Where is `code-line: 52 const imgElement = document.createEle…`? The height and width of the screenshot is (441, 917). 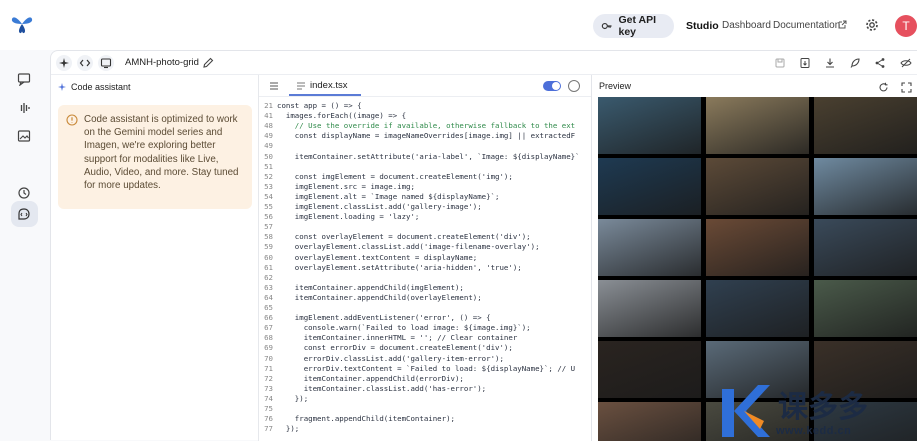
code-line: 52 const imgElement = document.createEle… is located at coordinates (425, 177).